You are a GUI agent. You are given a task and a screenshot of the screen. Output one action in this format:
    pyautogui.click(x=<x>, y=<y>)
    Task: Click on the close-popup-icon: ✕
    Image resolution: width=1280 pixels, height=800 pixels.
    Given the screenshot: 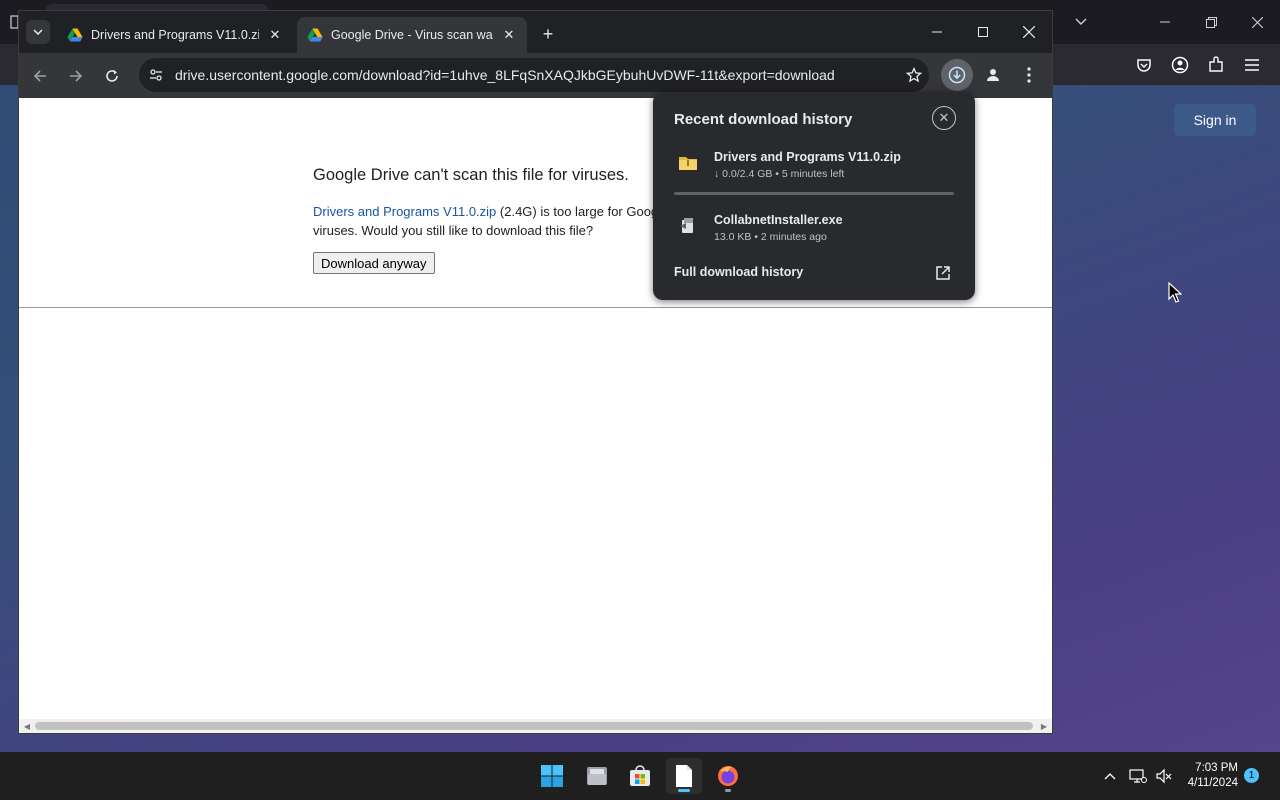 What is the action you would take?
    pyautogui.click(x=944, y=118)
    